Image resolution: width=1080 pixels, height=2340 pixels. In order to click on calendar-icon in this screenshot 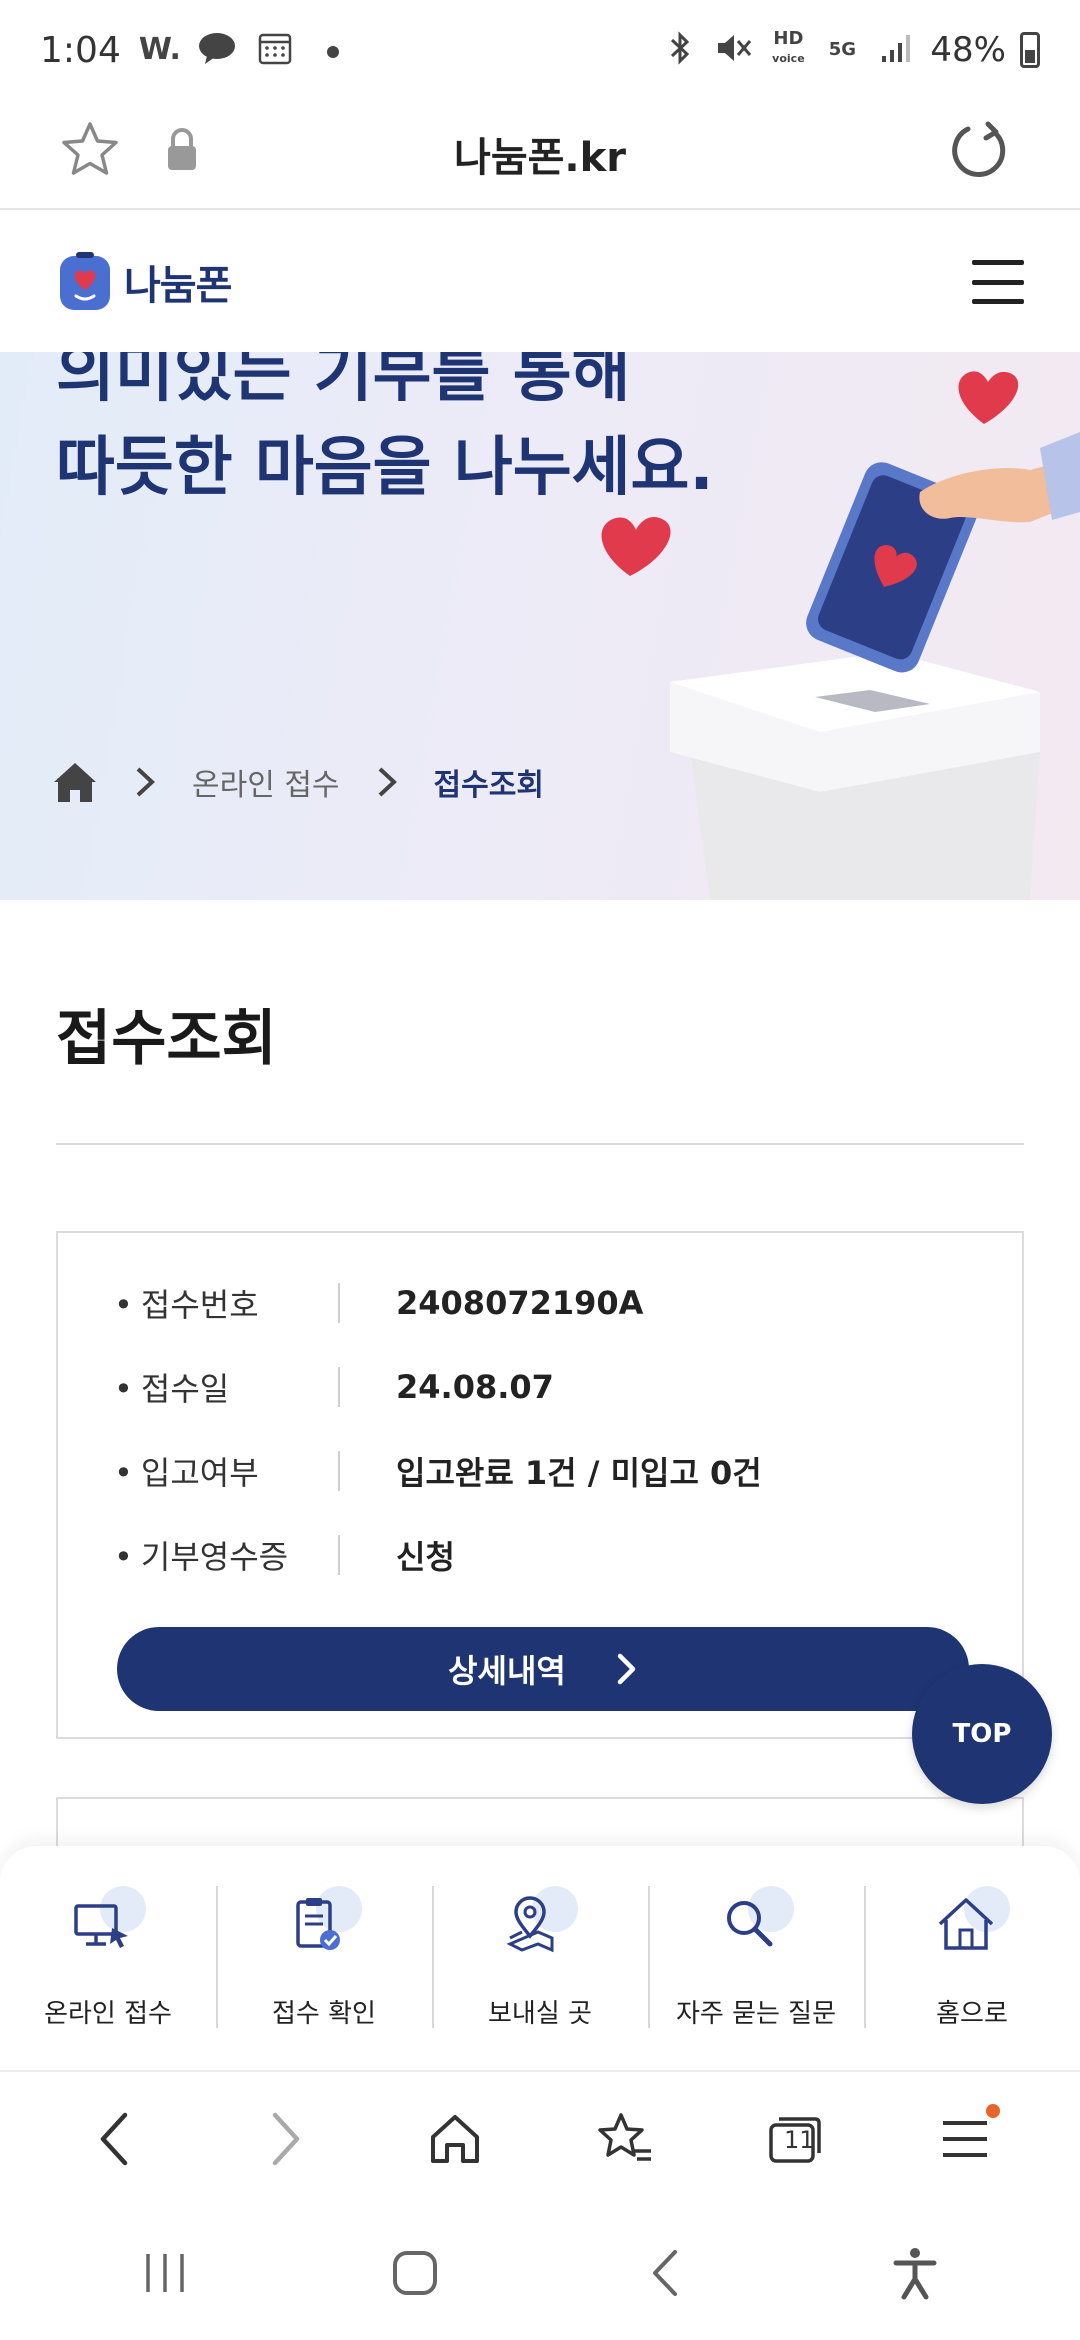, I will do `click(275, 50)`.